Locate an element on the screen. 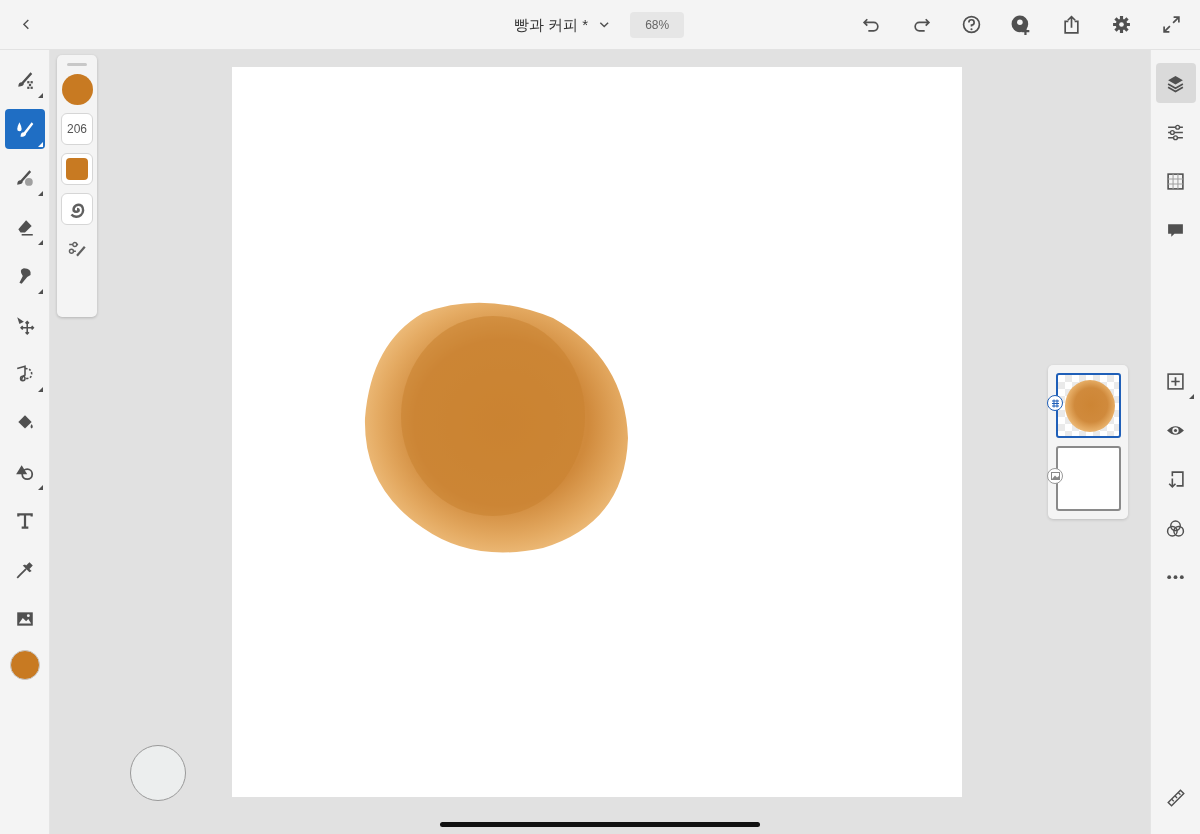  more-icon is located at coordinates (1175, 577).